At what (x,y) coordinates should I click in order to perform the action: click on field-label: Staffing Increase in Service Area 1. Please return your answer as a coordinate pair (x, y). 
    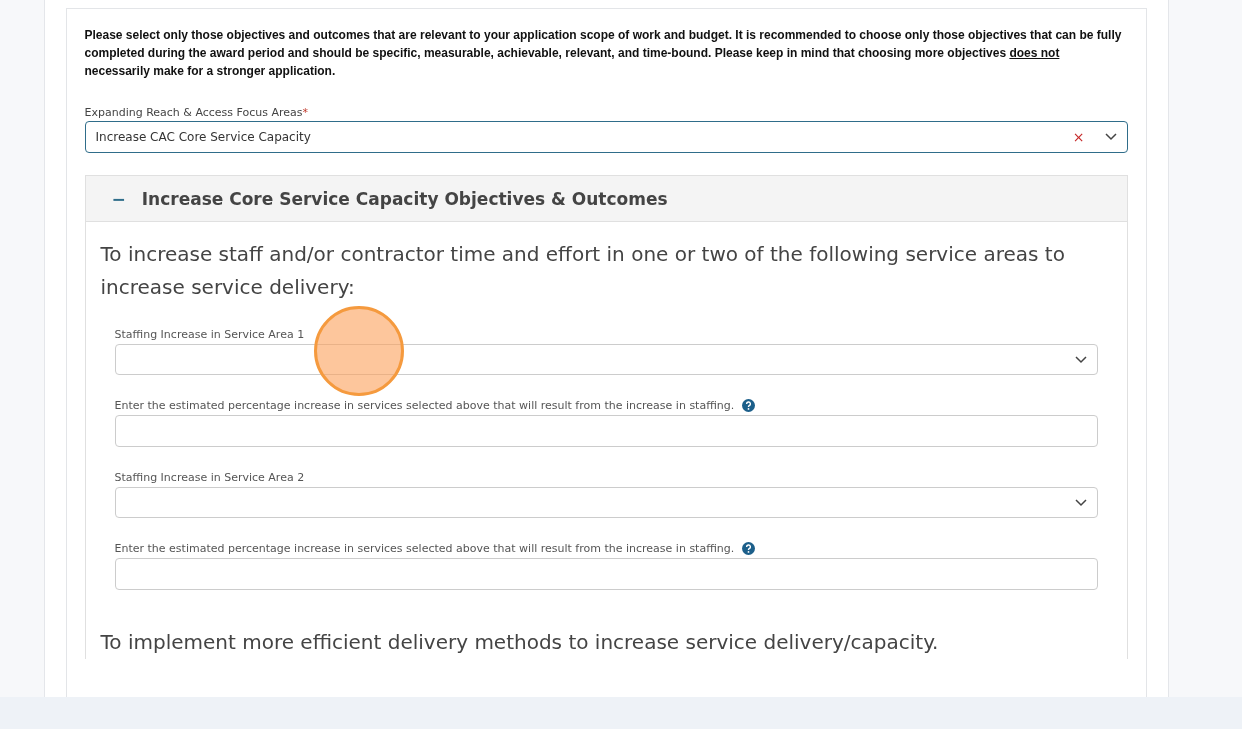
    Looking at the image, I should click on (209, 334).